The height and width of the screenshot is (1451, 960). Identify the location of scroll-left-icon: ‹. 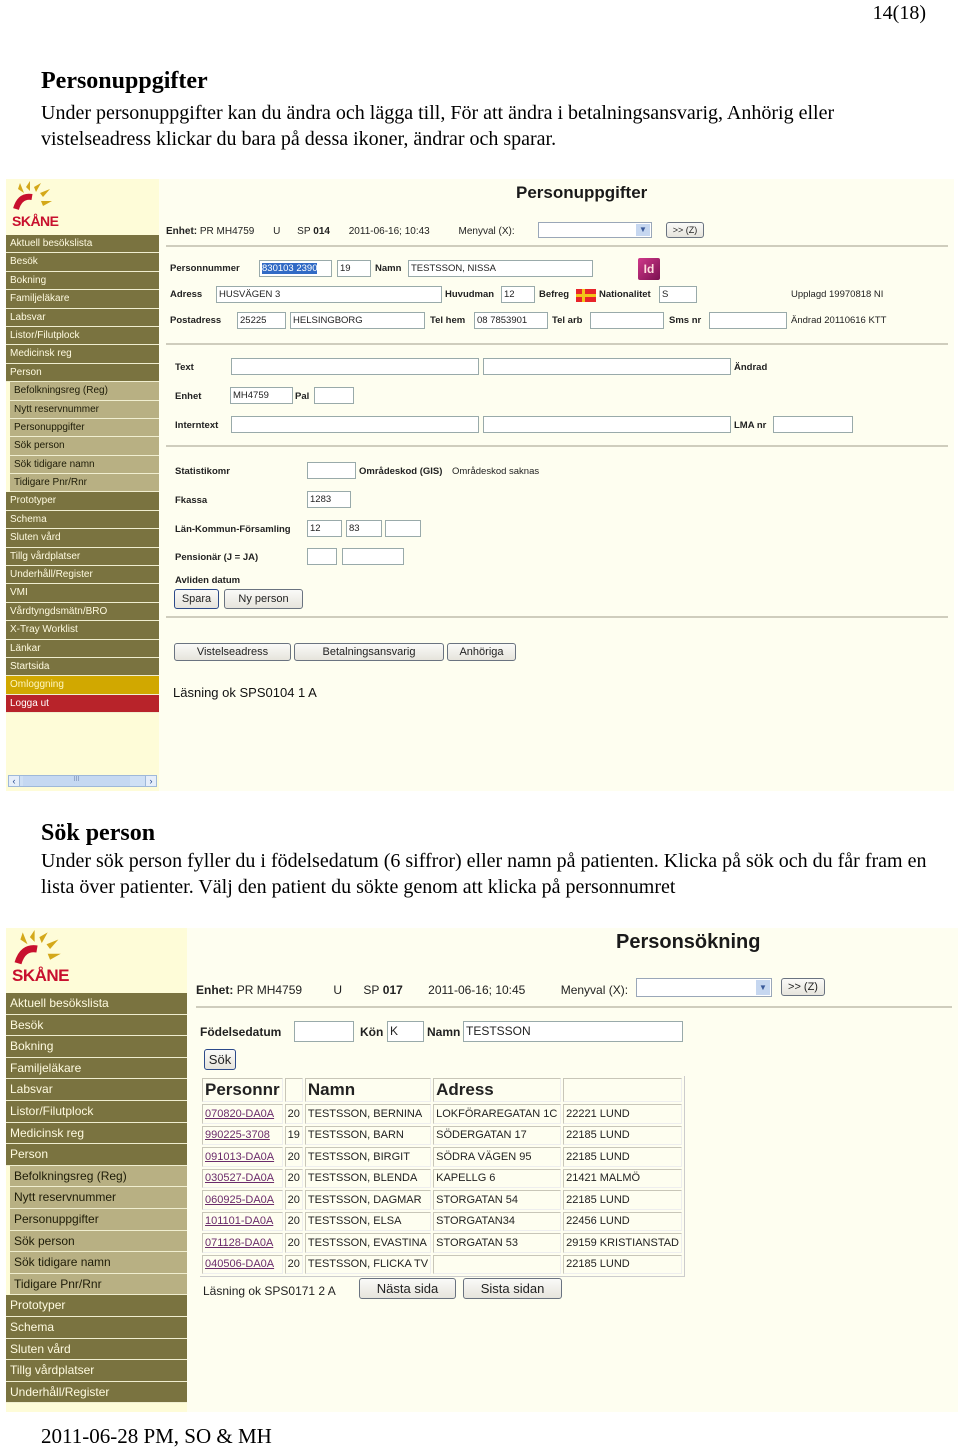
(14, 781).